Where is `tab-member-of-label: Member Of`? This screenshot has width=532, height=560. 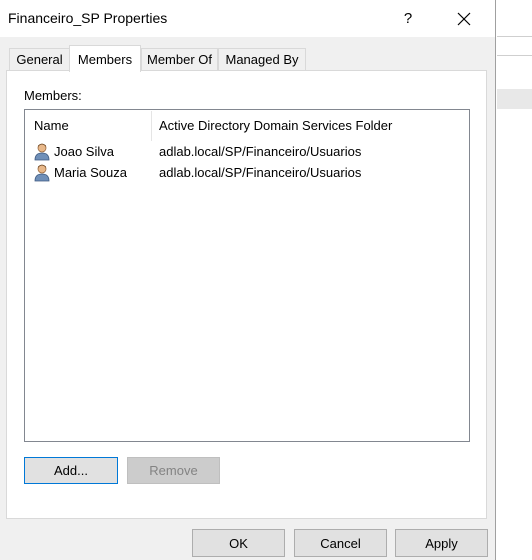 tab-member-of-label: Member Of is located at coordinates (179, 59).